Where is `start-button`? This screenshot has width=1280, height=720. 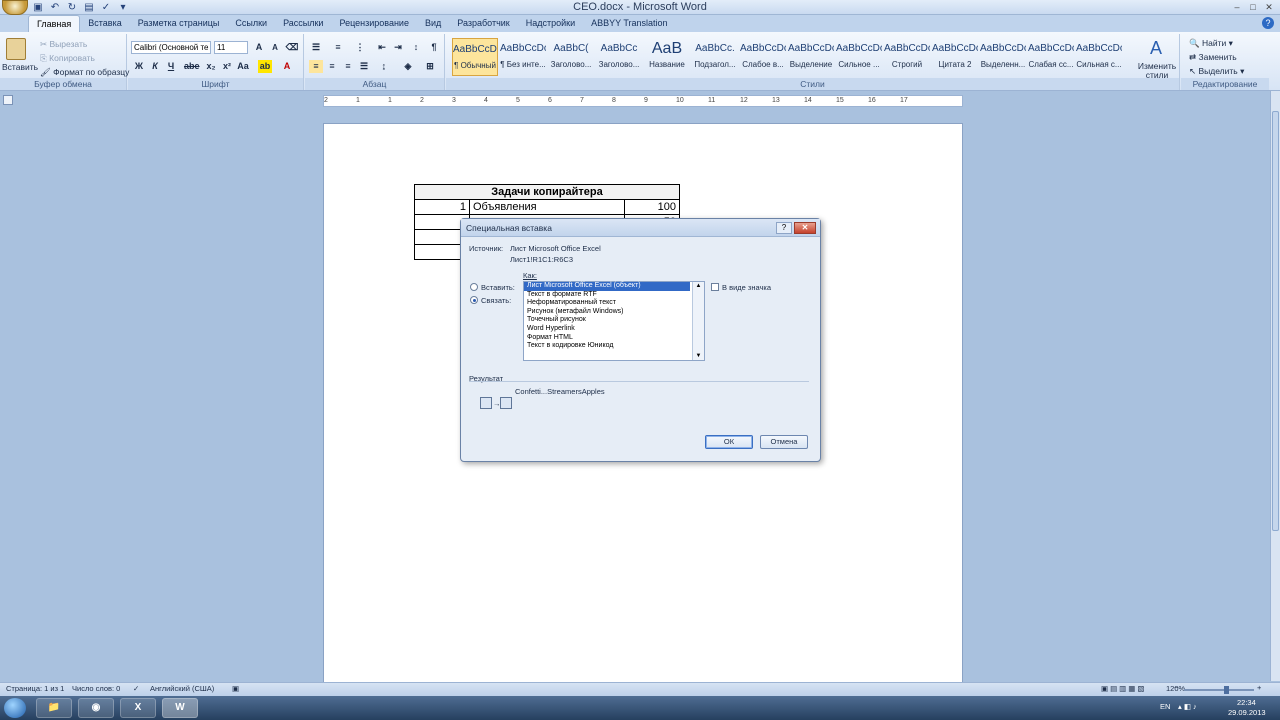
start-button is located at coordinates (15, 708).